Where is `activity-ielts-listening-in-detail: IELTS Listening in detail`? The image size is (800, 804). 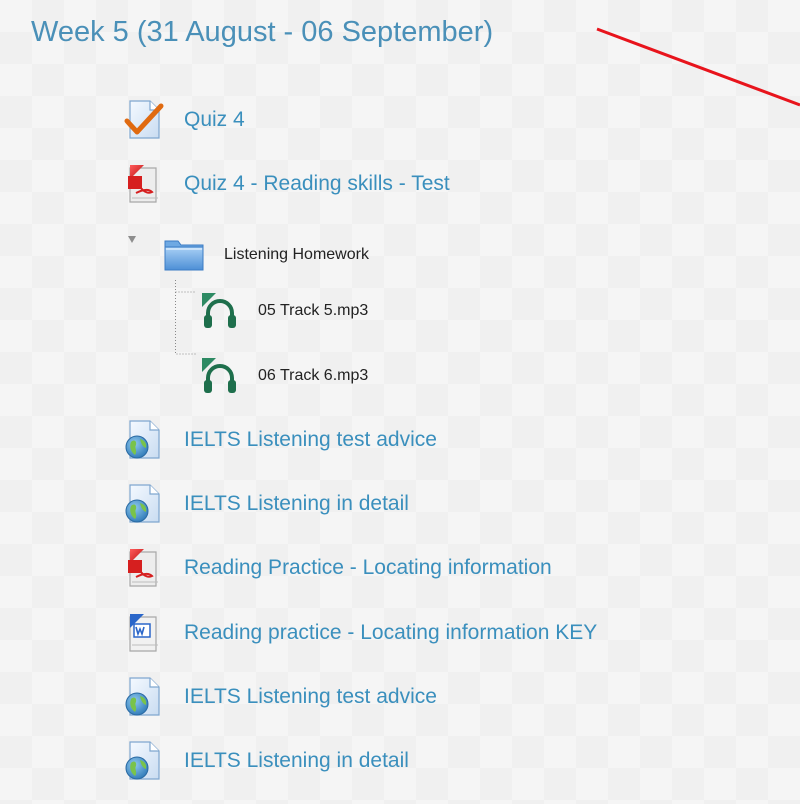
activity-ielts-listening-in-detail: IELTS Listening in detail is located at coordinates (265, 504).